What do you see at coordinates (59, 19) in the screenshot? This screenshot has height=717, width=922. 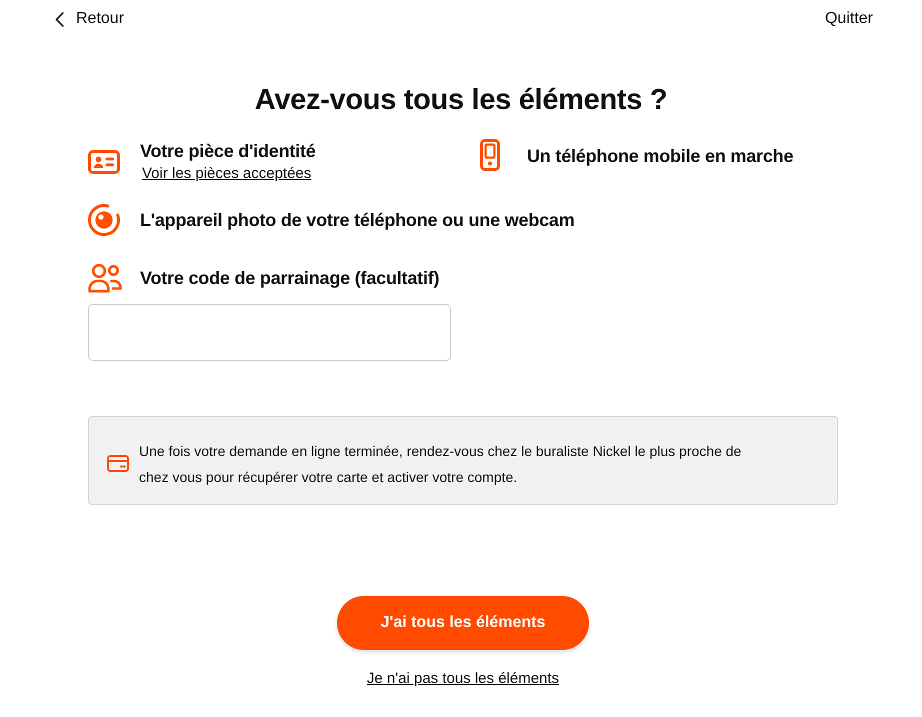 I see `chevron-left-icon` at bounding box center [59, 19].